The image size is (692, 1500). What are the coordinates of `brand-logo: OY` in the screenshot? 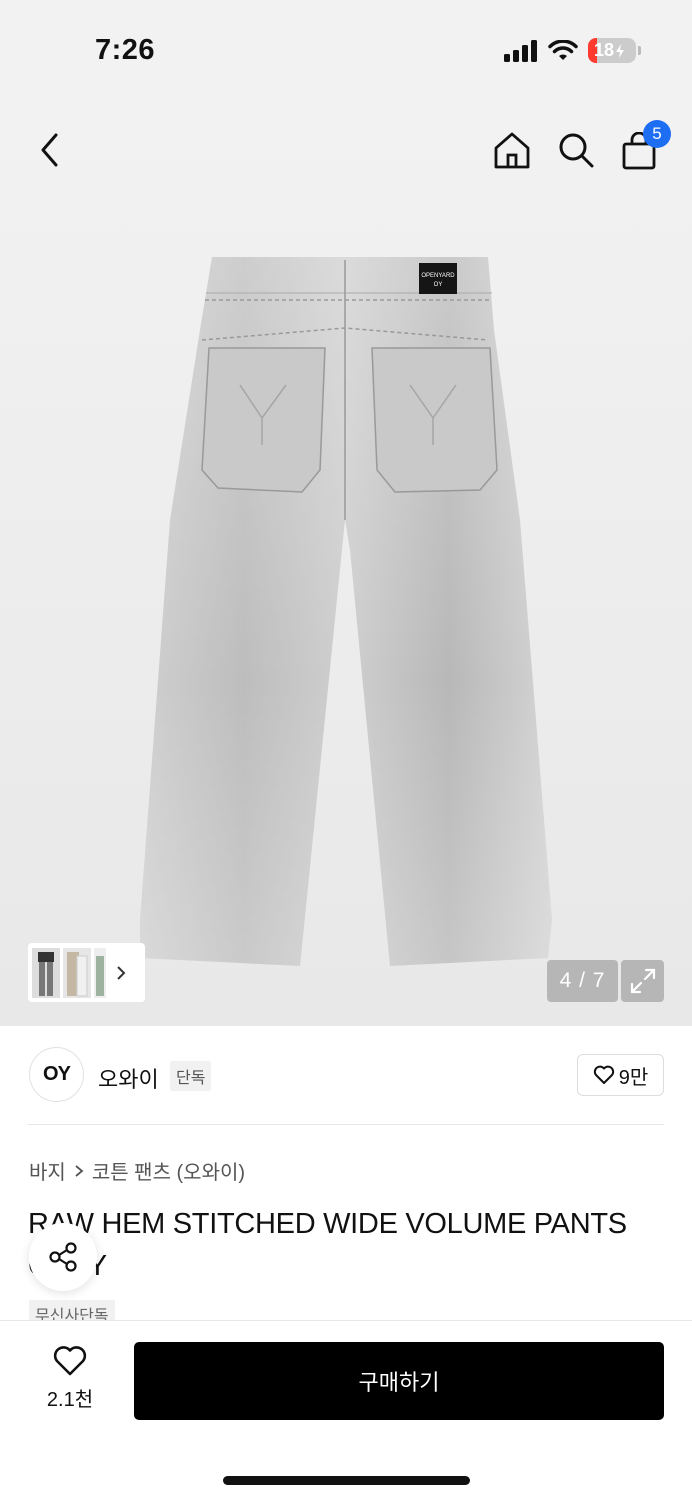 It's located at (56, 1074).